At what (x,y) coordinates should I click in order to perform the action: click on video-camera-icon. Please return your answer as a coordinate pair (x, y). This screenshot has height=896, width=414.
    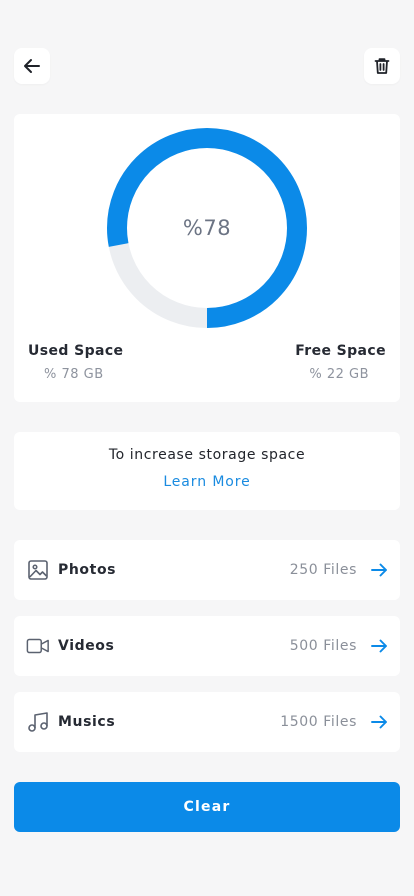
    Looking at the image, I should click on (38, 646).